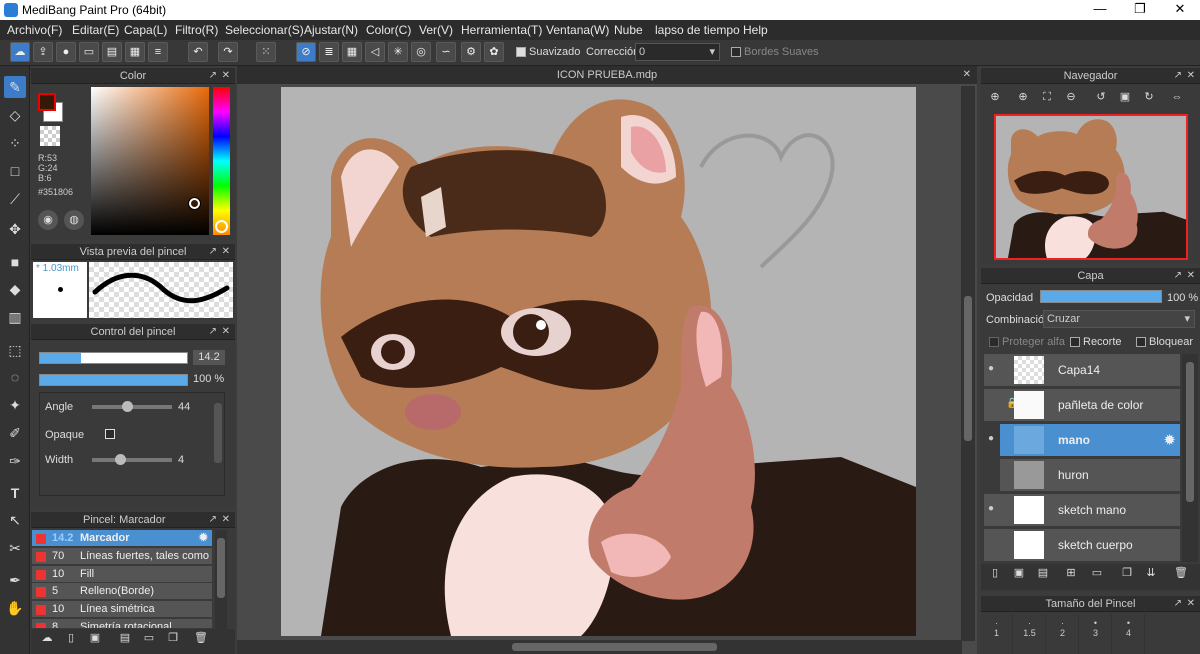  I want to click on brush-size-preset: · 1, so click(997, 634).